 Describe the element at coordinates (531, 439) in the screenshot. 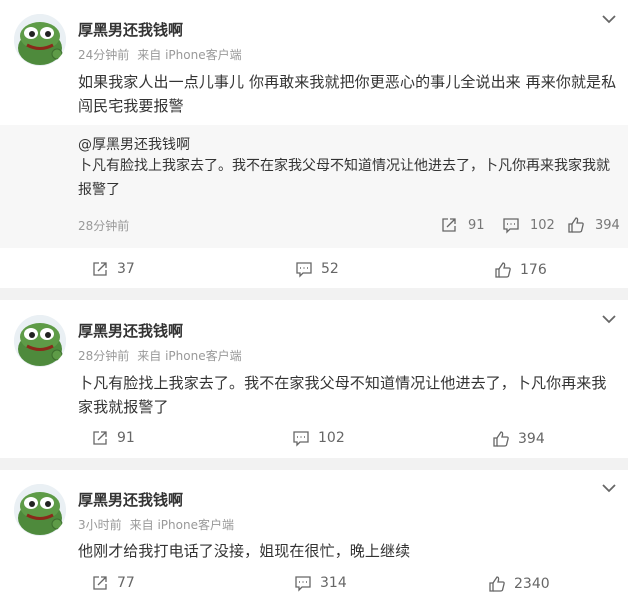

I see `like-count: 394` at that location.